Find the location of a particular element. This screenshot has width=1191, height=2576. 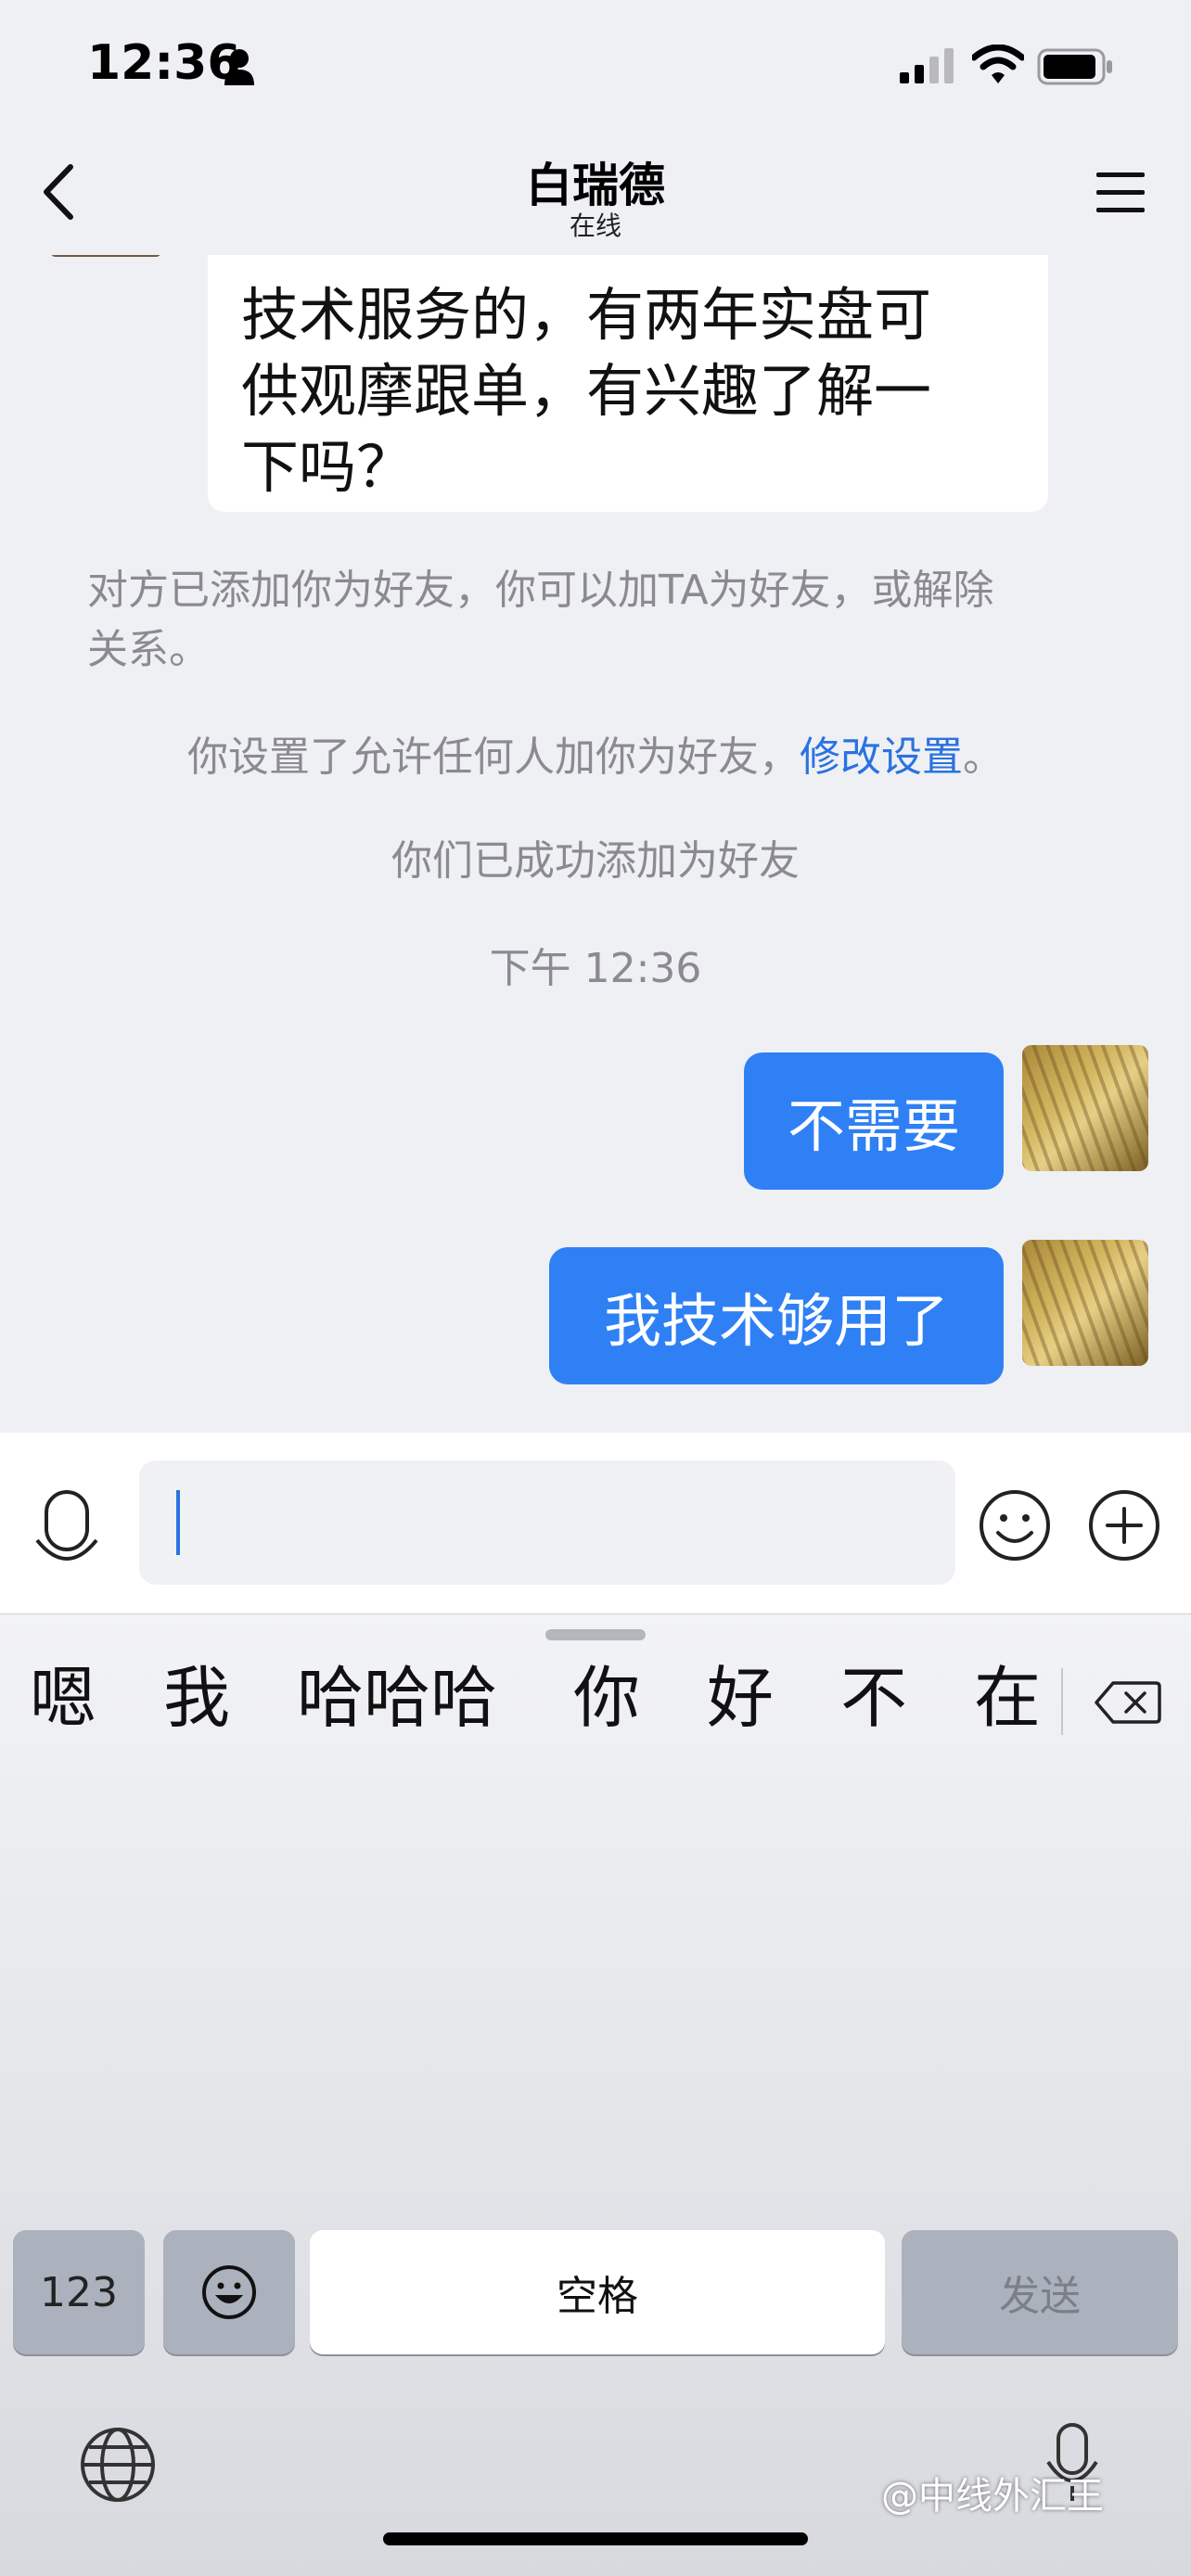

candidate-word: 嗯 is located at coordinates (63, 1698).